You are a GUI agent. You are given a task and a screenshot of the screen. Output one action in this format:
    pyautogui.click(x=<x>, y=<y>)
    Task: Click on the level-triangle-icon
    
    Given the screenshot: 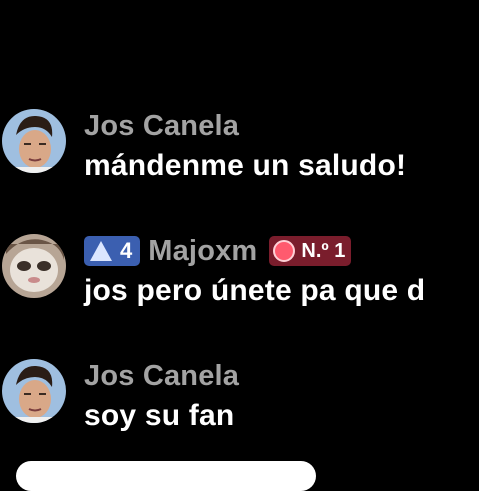 What is the action you would take?
    pyautogui.click(x=101, y=251)
    